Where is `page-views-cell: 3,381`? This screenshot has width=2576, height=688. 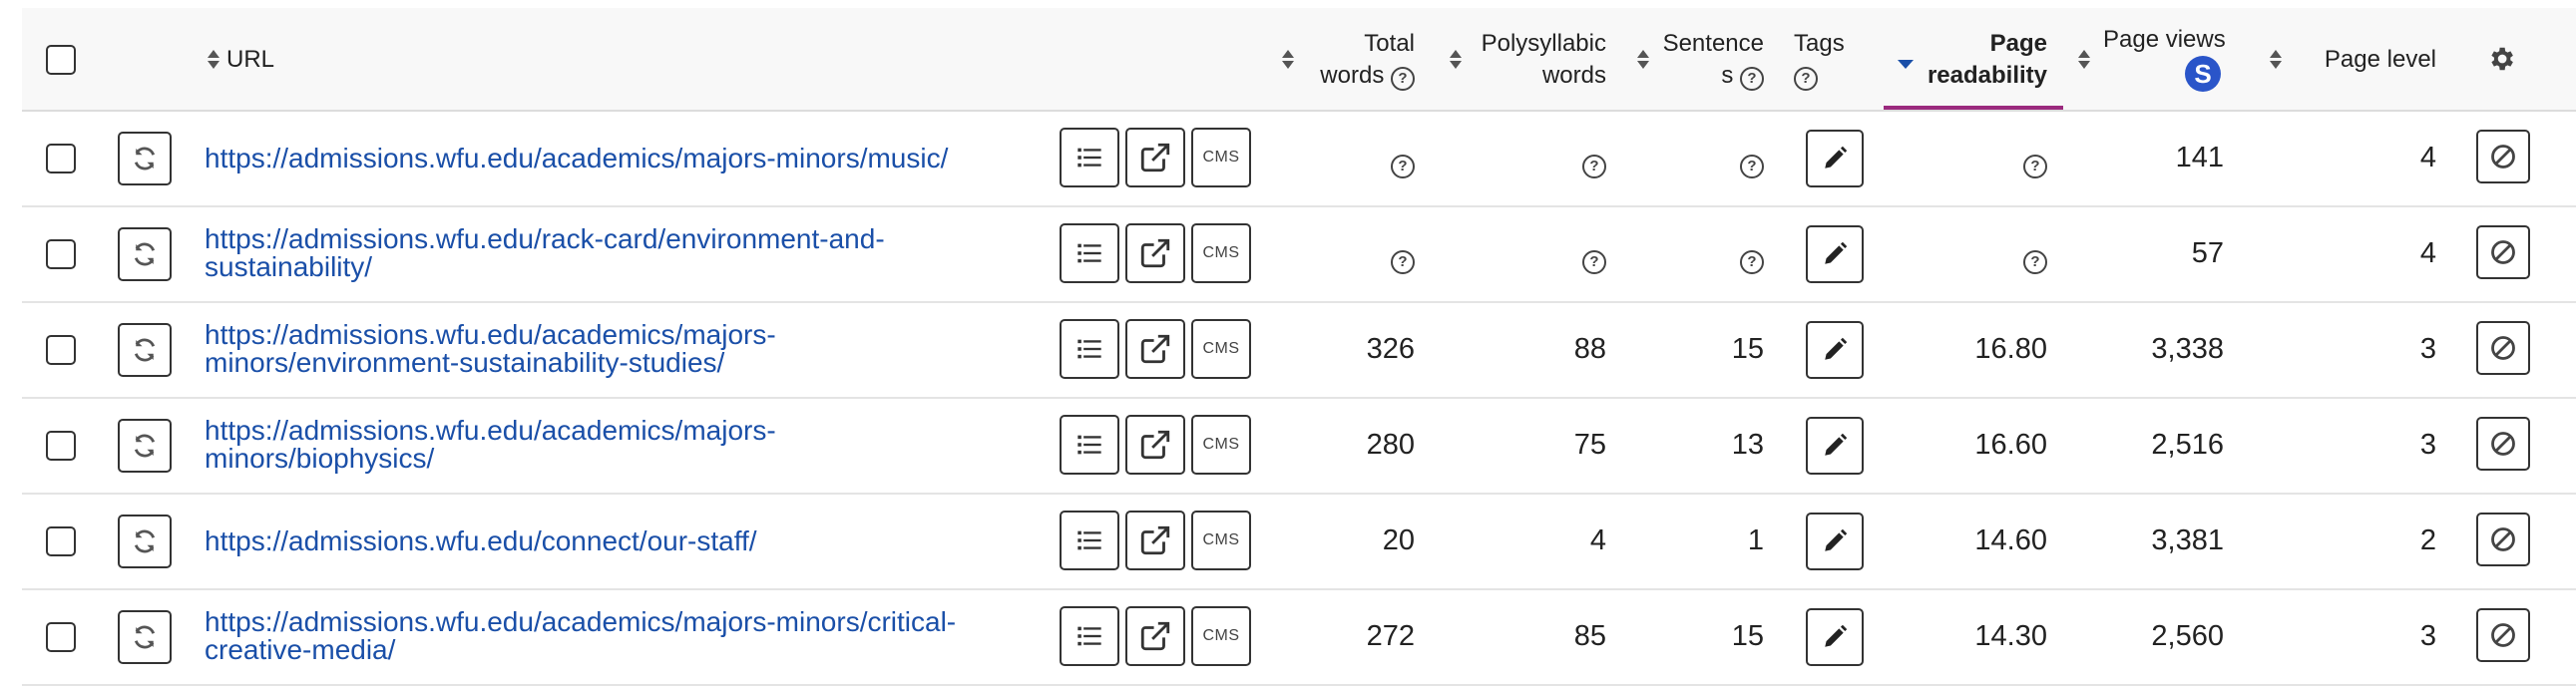
page-views-cell: 3,381 is located at coordinates (2187, 540).